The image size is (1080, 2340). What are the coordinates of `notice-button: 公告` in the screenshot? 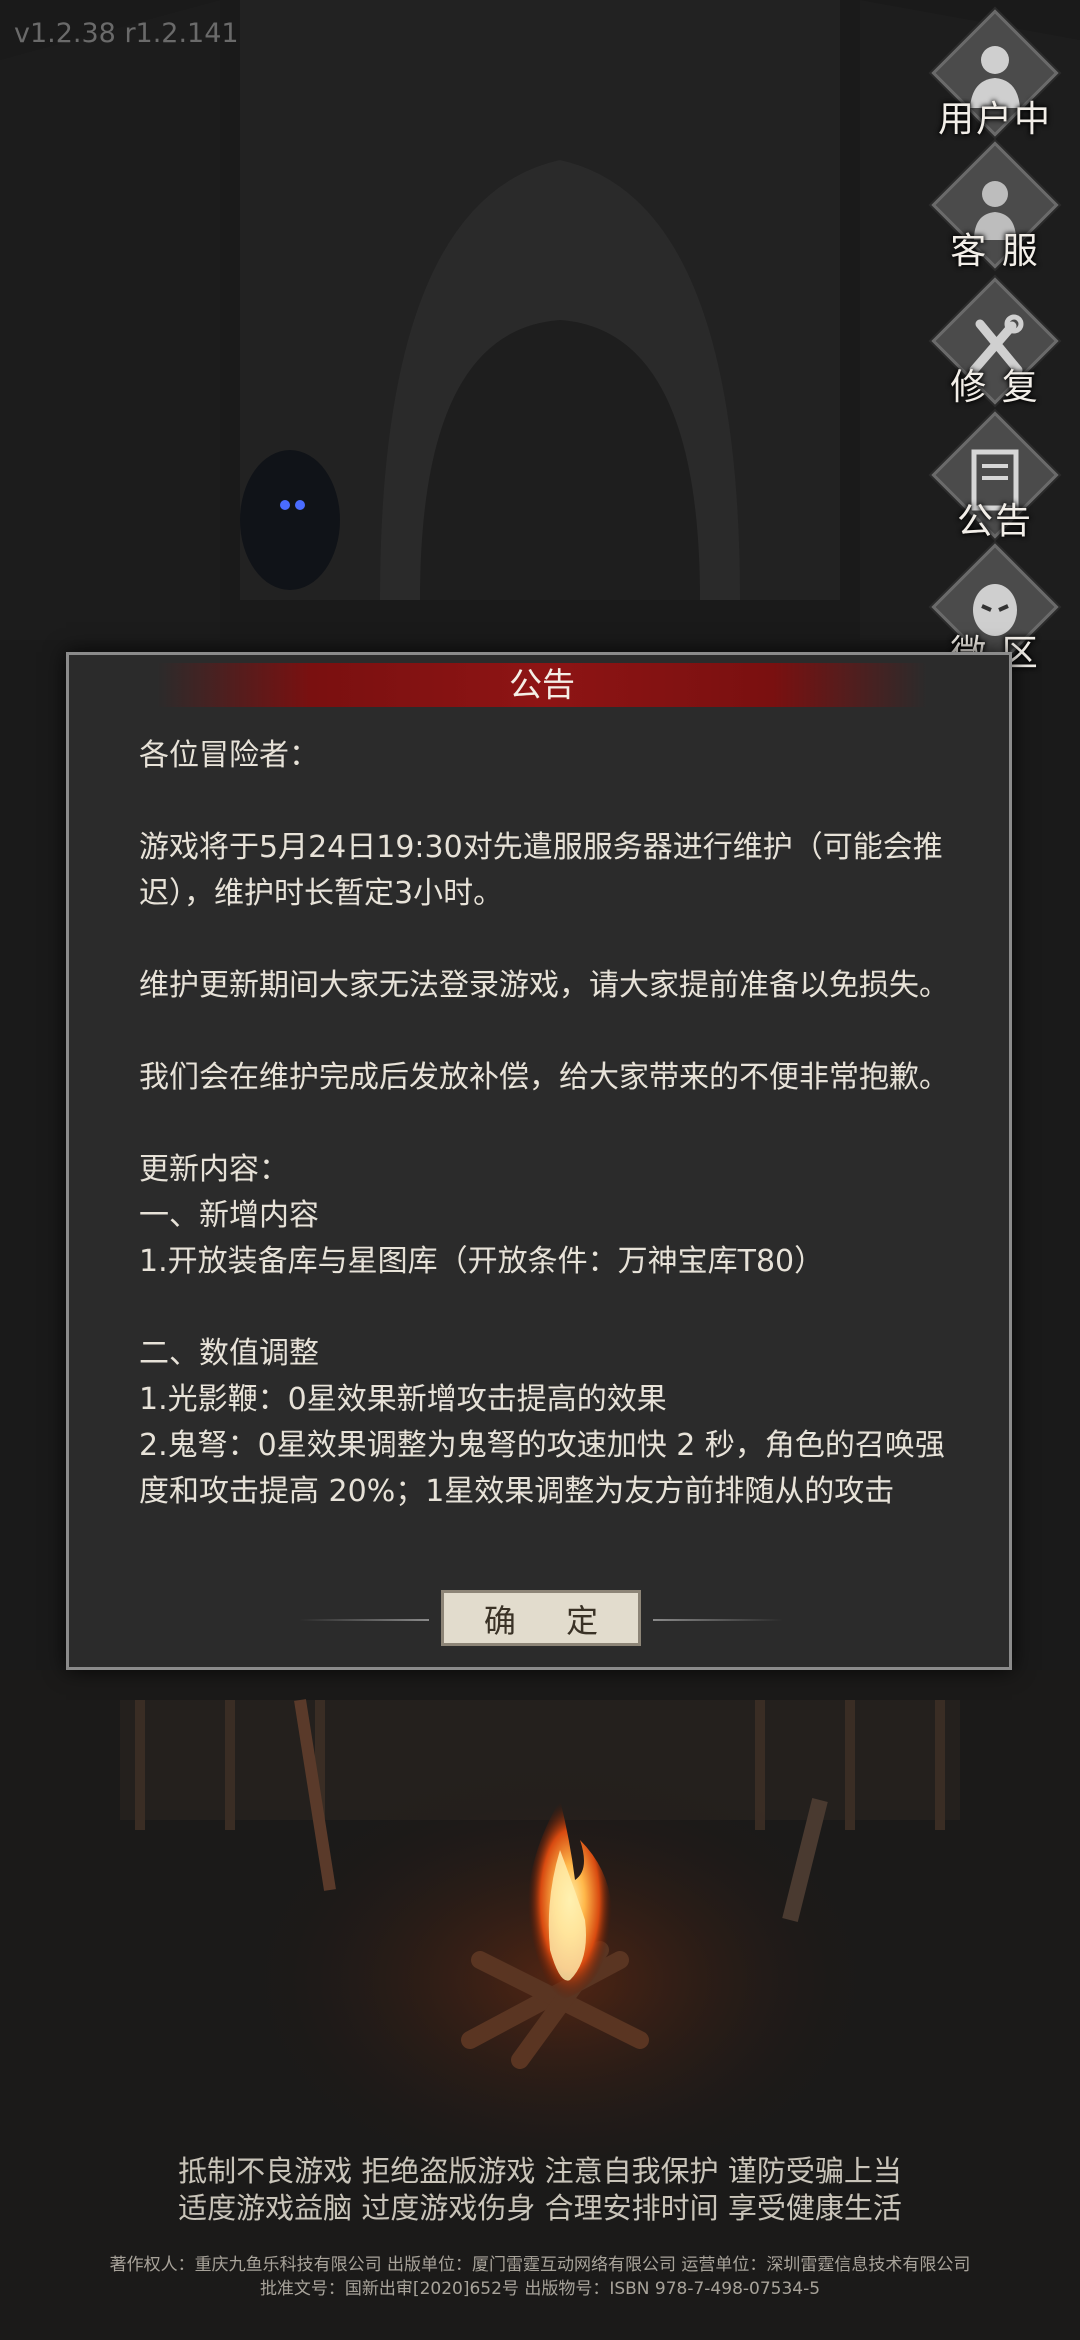 It's located at (995, 477).